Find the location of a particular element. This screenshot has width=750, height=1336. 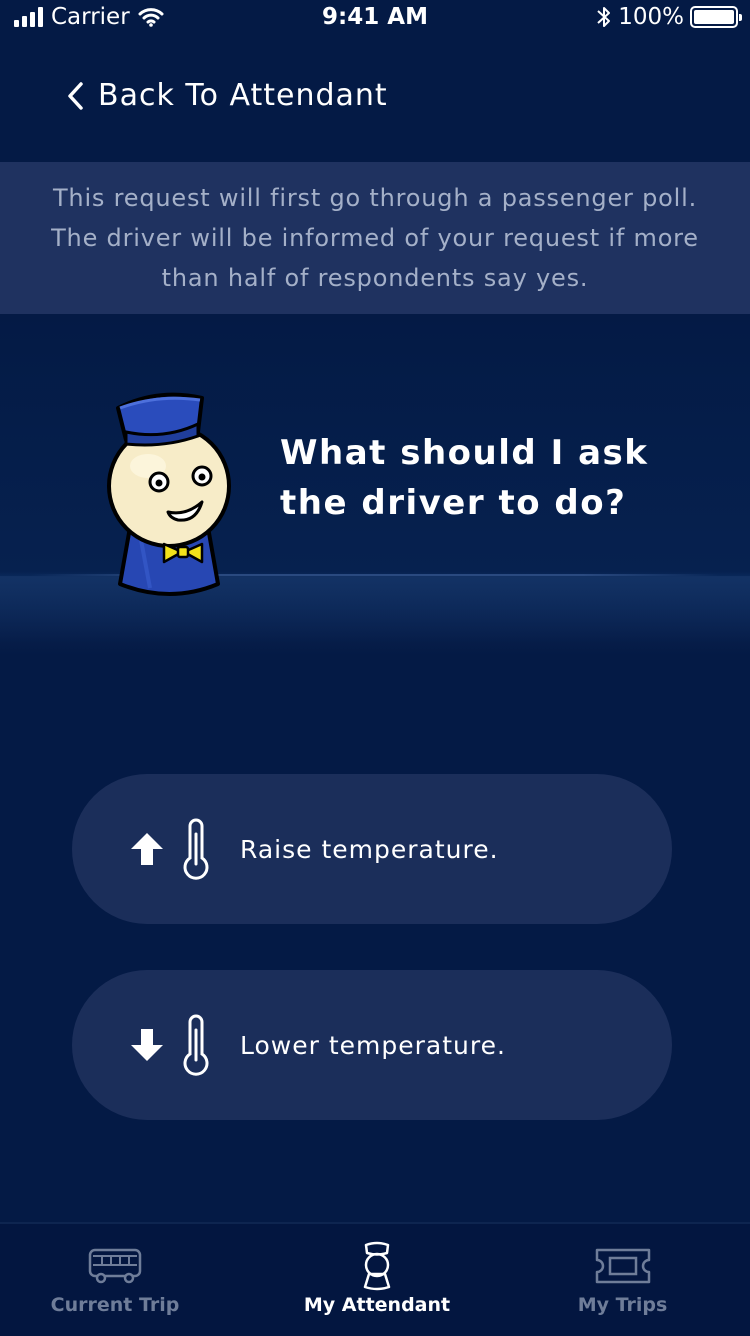

bluetooth-icon is located at coordinates (604, 17).